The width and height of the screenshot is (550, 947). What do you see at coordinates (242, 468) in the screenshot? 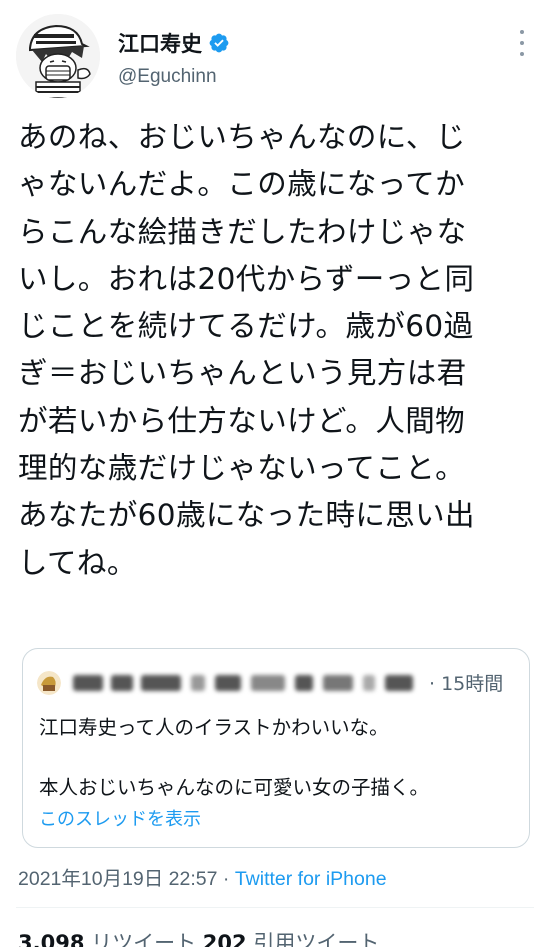
I see `tweet-text-line: 理的な歳だけじゃないってこと。` at bounding box center [242, 468].